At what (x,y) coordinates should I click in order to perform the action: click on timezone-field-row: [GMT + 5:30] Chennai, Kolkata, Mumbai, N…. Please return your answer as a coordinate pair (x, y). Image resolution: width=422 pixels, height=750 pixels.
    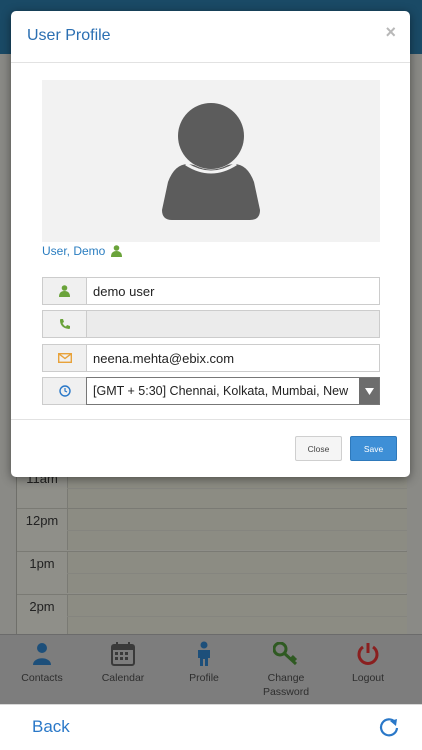
    Looking at the image, I should click on (211, 391).